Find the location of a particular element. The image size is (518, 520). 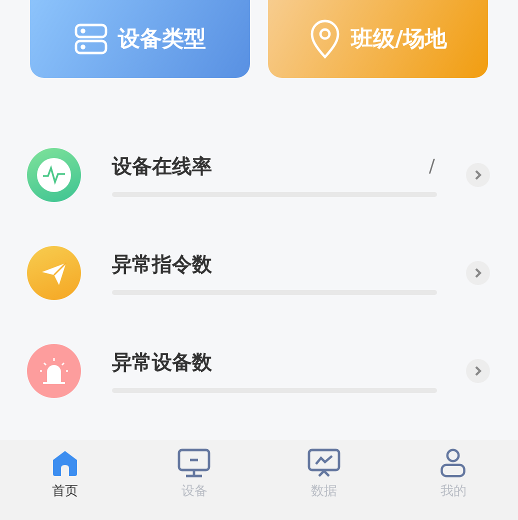

nav-tab: 首页 is located at coordinates (65, 470).